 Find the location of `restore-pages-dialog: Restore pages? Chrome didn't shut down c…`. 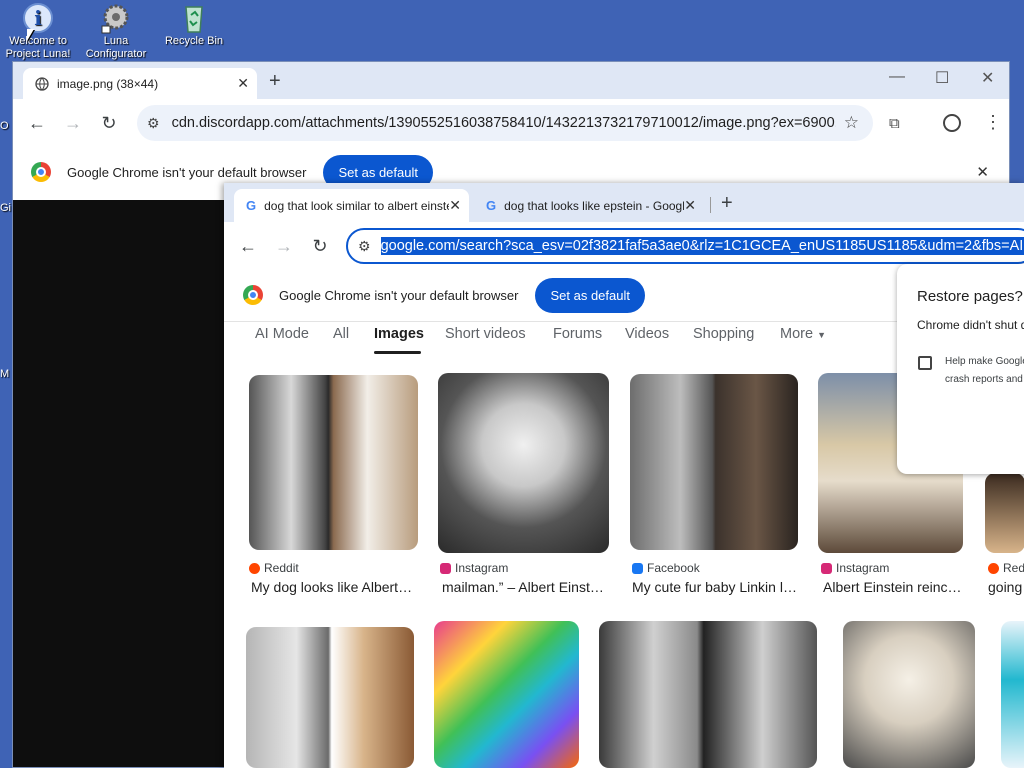

restore-pages-dialog: Restore pages? Chrome didn't shut down c… is located at coordinates (960, 369).